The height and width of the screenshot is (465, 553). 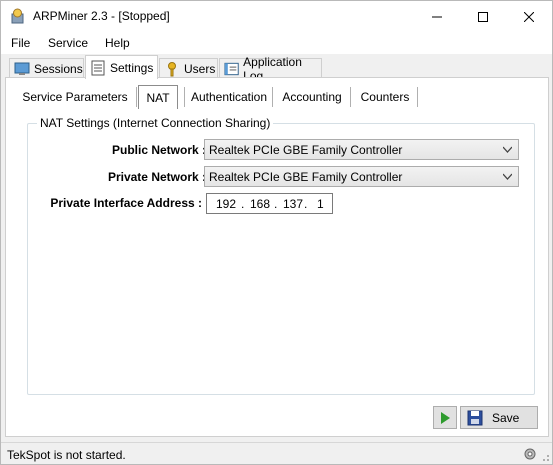 I want to click on tab-sessions: Sessions, so click(x=46, y=68).